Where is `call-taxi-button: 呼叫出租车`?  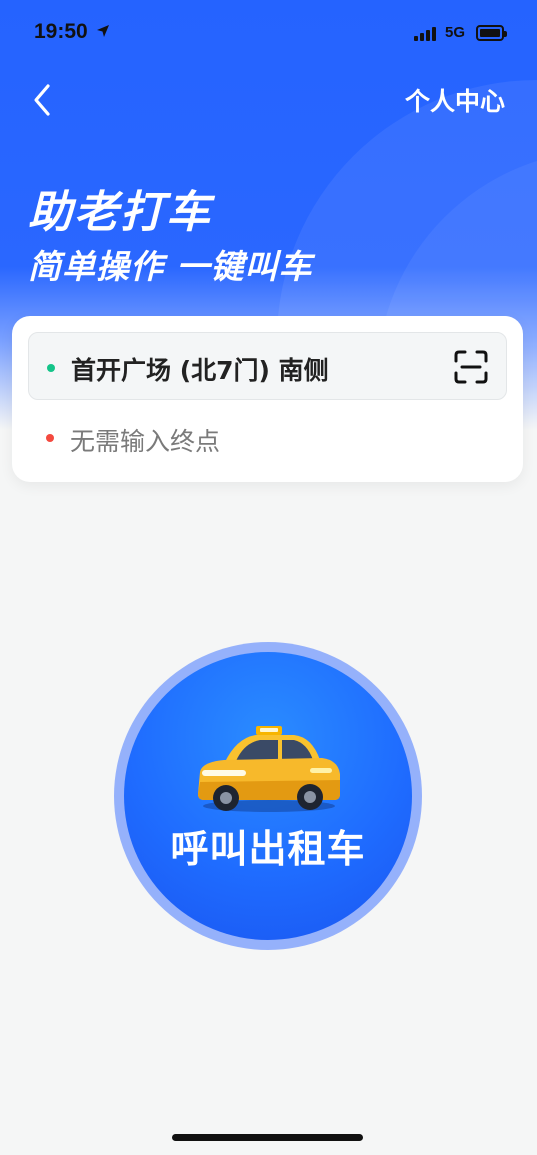 call-taxi-button: 呼叫出租车 is located at coordinates (268, 796).